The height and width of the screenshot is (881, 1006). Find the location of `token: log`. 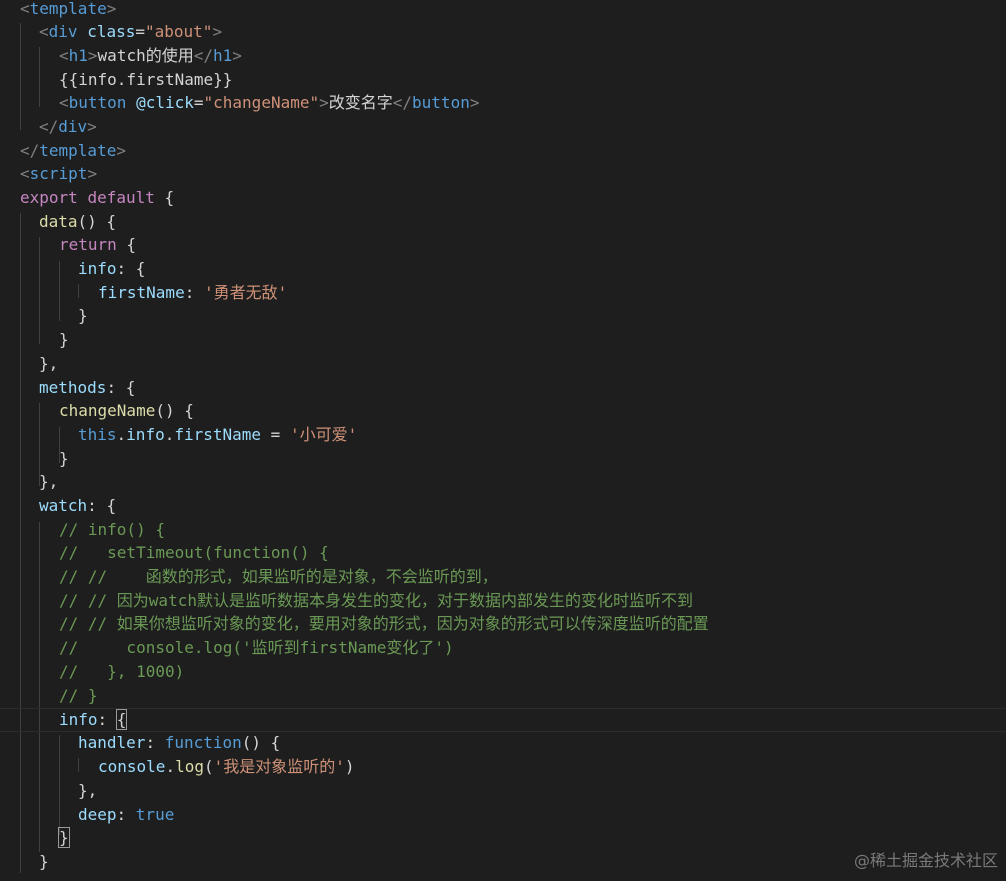

token: log is located at coordinates (189, 766).